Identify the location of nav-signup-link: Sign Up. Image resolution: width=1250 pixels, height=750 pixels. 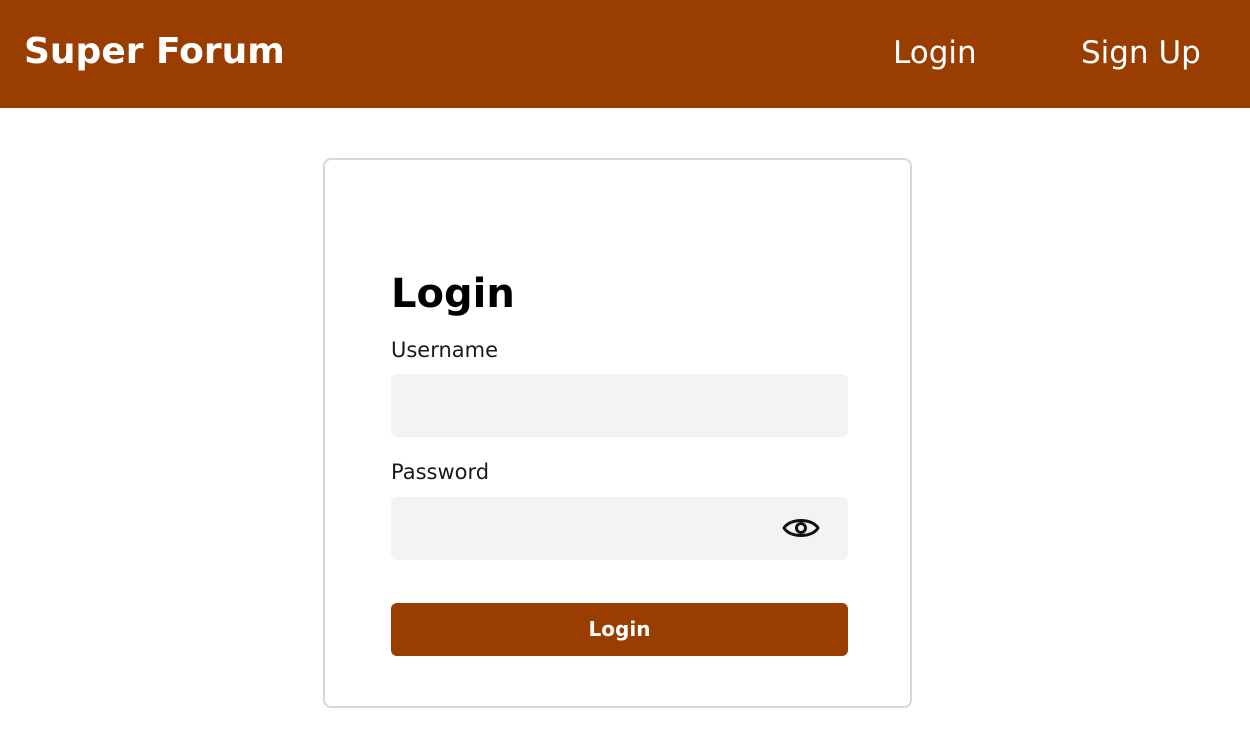
(1141, 53).